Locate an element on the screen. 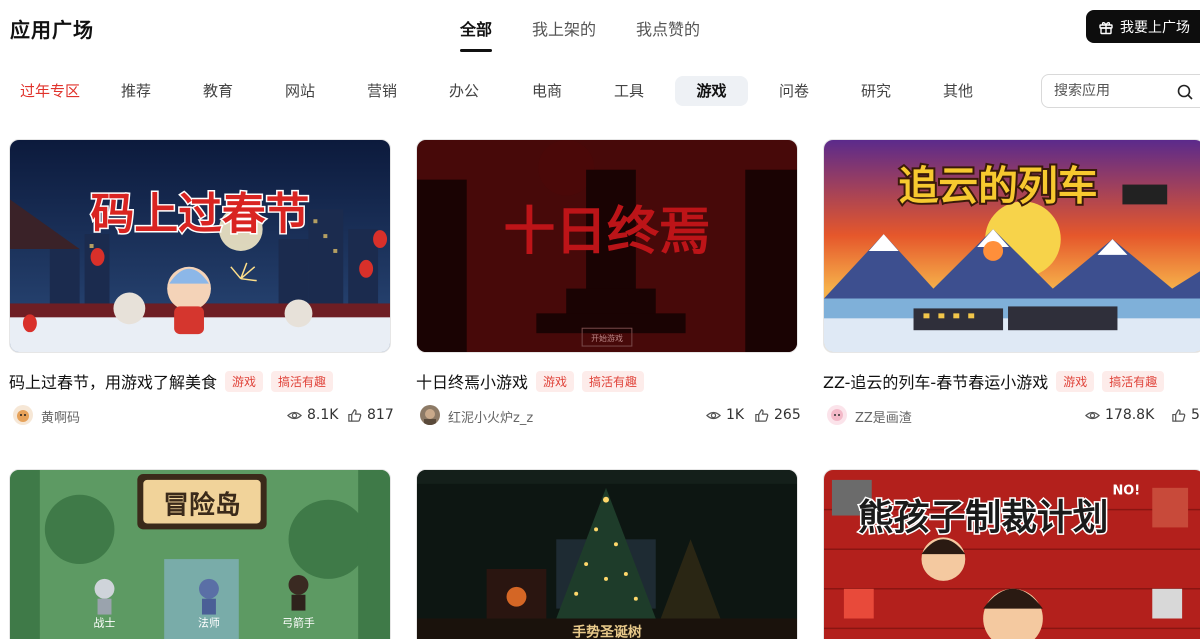 The width and height of the screenshot is (1200, 639). thumb-title: 码上过春节 is located at coordinates (200, 214).